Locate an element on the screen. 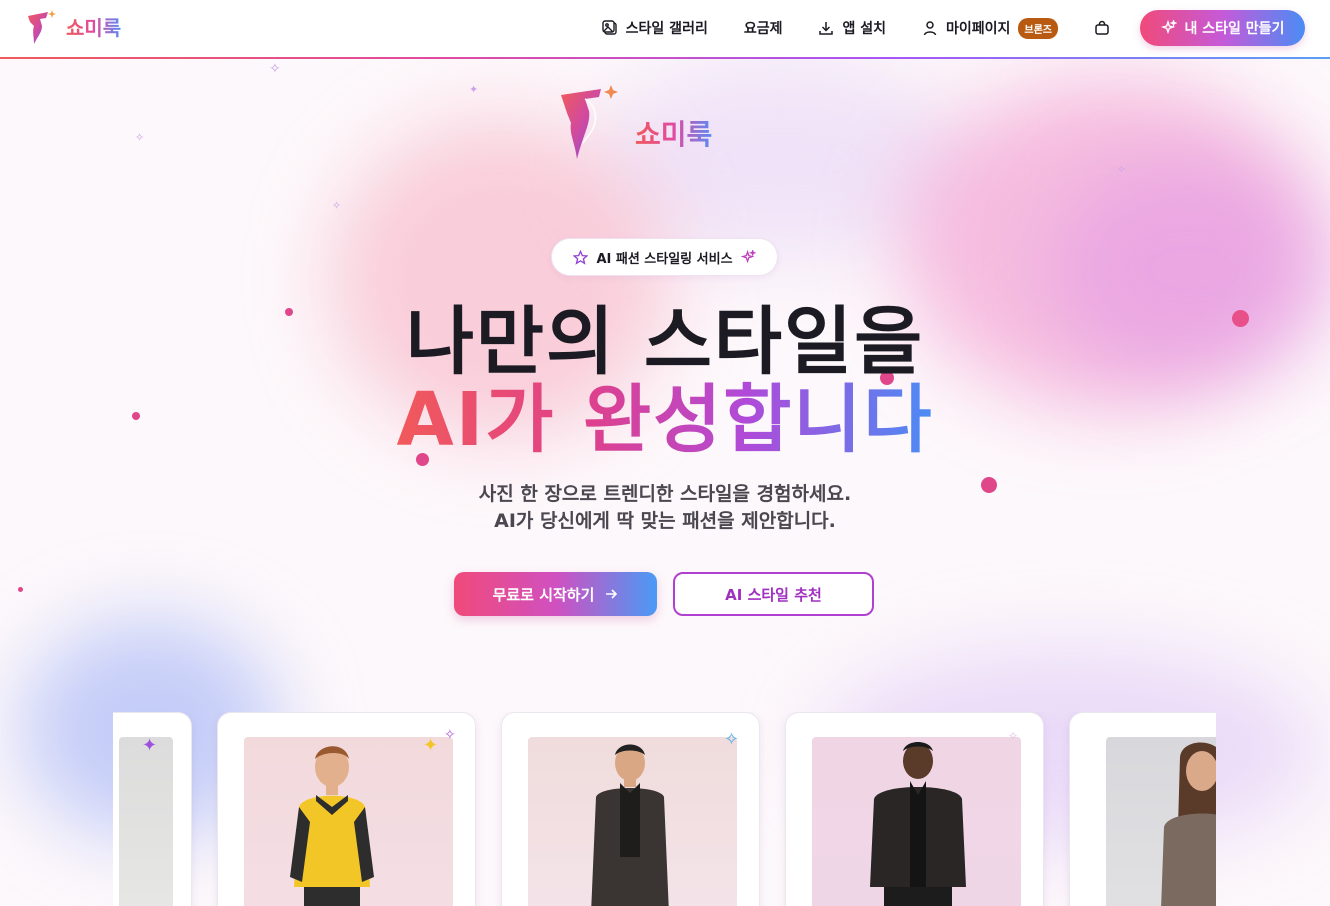 The image size is (1330, 906). nav-mypage-label: 마이페이지 is located at coordinates (978, 29).